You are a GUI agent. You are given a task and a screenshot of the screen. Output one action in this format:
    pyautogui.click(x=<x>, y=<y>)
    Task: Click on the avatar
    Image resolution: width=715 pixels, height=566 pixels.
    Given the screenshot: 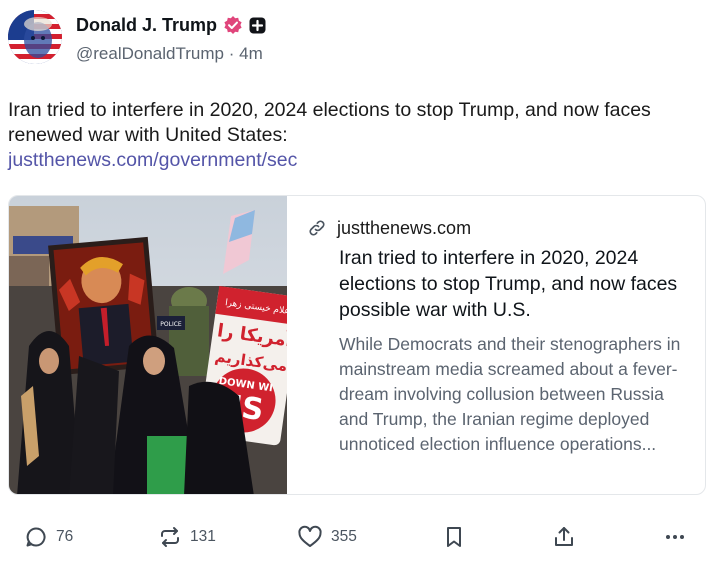 What is the action you would take?
    pyautogui.click(x=35, y=37)
    